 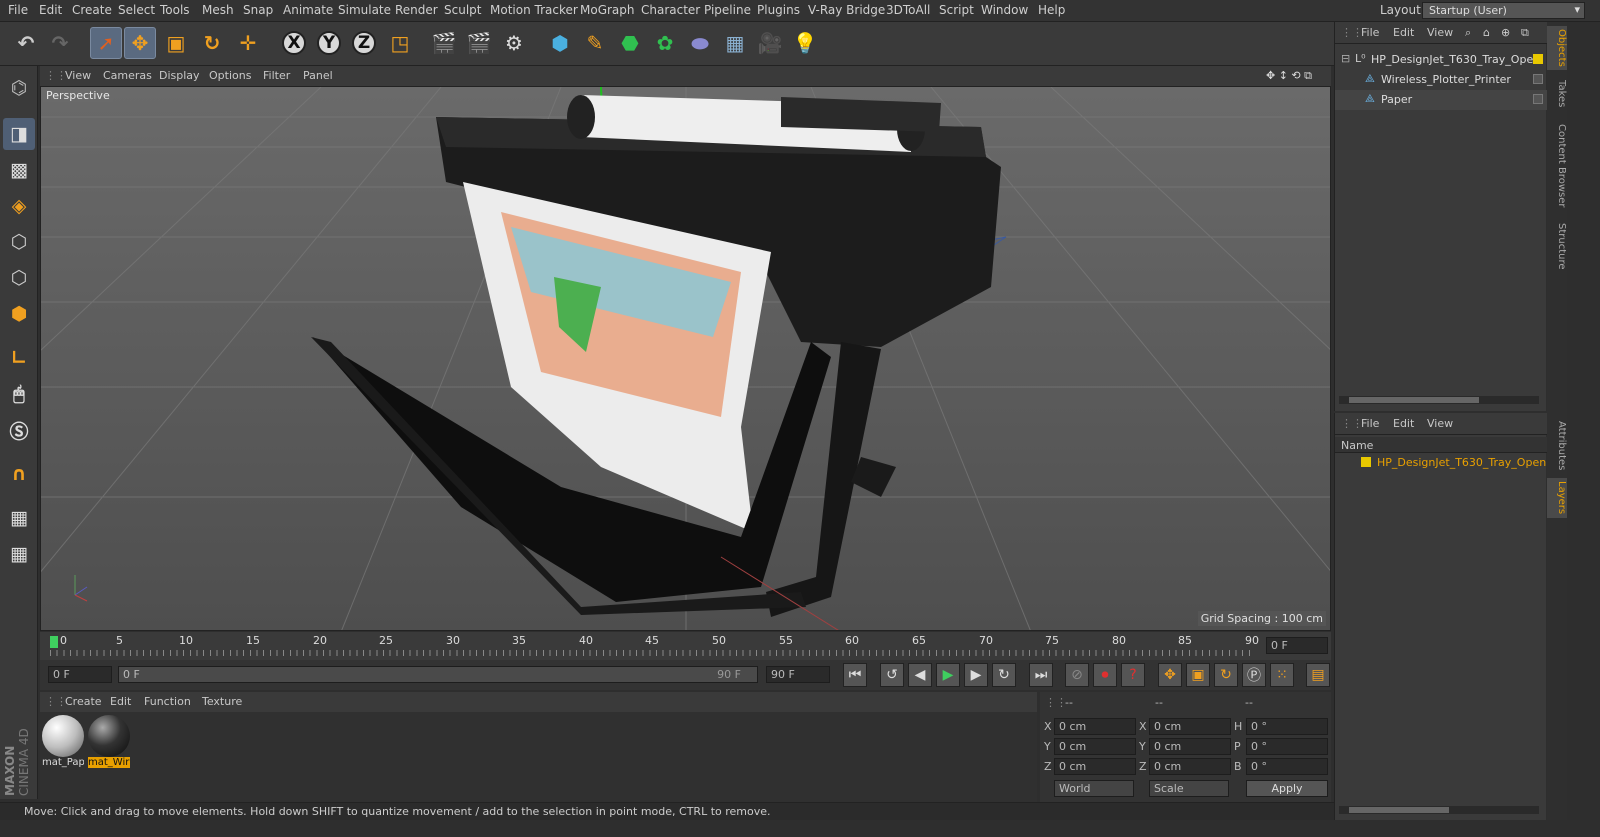 I want to click on size-y-field: 0 cm, so click(x=1190, y=746).